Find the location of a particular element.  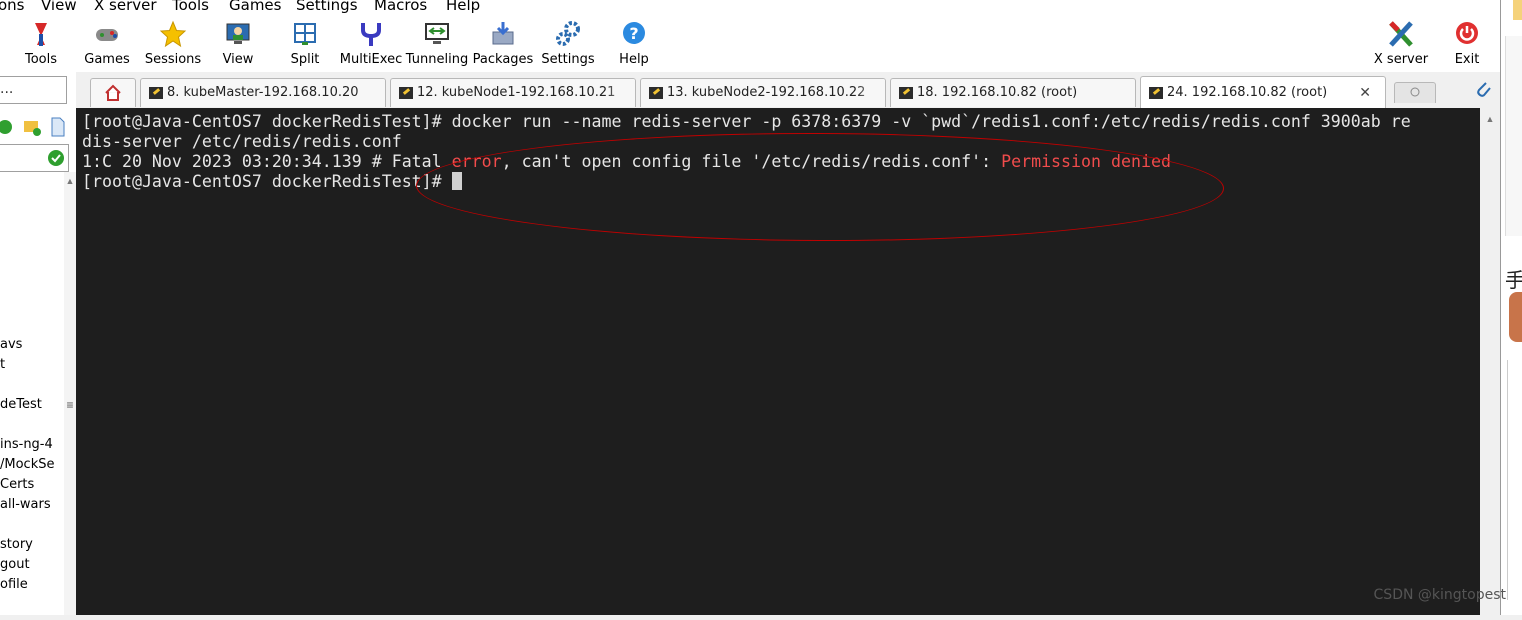

check-icon is located at coordinates (56, 158).